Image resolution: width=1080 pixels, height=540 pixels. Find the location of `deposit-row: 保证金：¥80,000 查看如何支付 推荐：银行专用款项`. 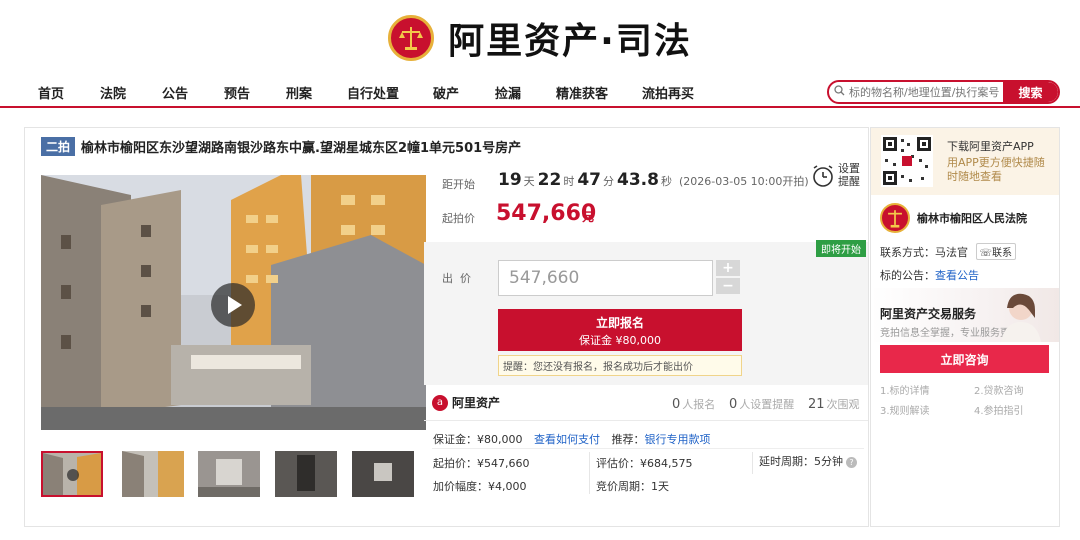

deposit-row: 保证金：¥80,000 查看如何支付 推荐：银行专用款项 is located at coordinates (572, 439).